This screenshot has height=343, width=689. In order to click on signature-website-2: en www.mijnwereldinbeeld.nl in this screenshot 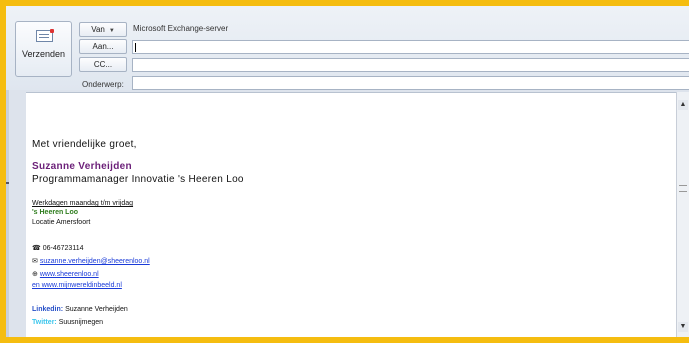, I will do `click(77, 285)`.